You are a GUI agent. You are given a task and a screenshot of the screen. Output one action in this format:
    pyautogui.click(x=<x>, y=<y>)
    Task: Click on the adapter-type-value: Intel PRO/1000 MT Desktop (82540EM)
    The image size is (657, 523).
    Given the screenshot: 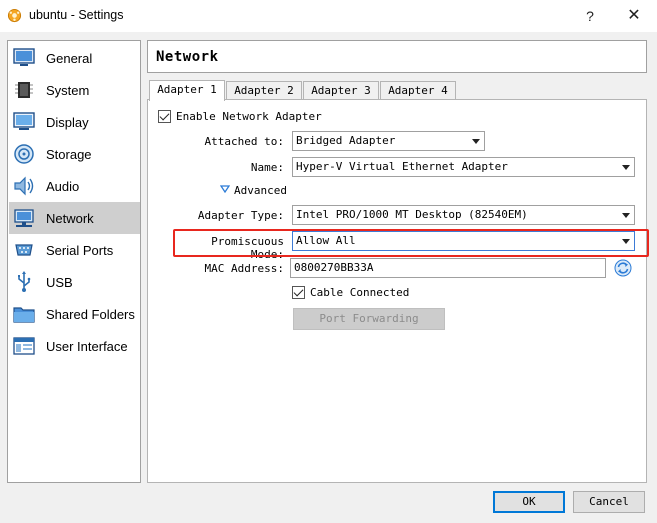 What is the action you would take?
    pyautogui.click(x=412, y=214)
    